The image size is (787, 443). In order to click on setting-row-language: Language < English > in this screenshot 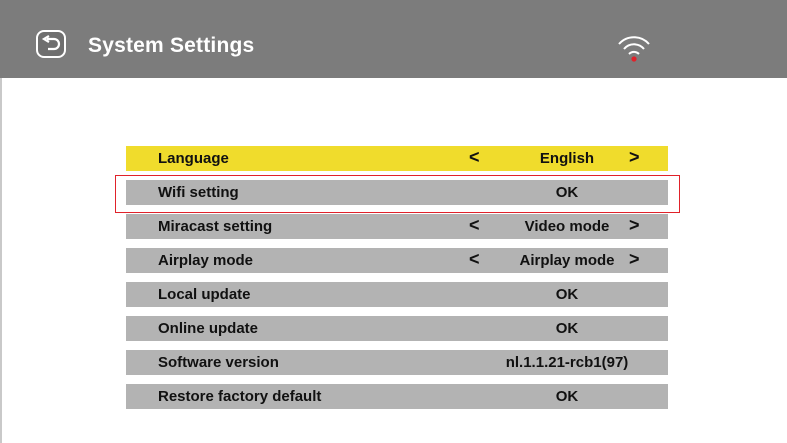, I will do `click(397, 158)`.